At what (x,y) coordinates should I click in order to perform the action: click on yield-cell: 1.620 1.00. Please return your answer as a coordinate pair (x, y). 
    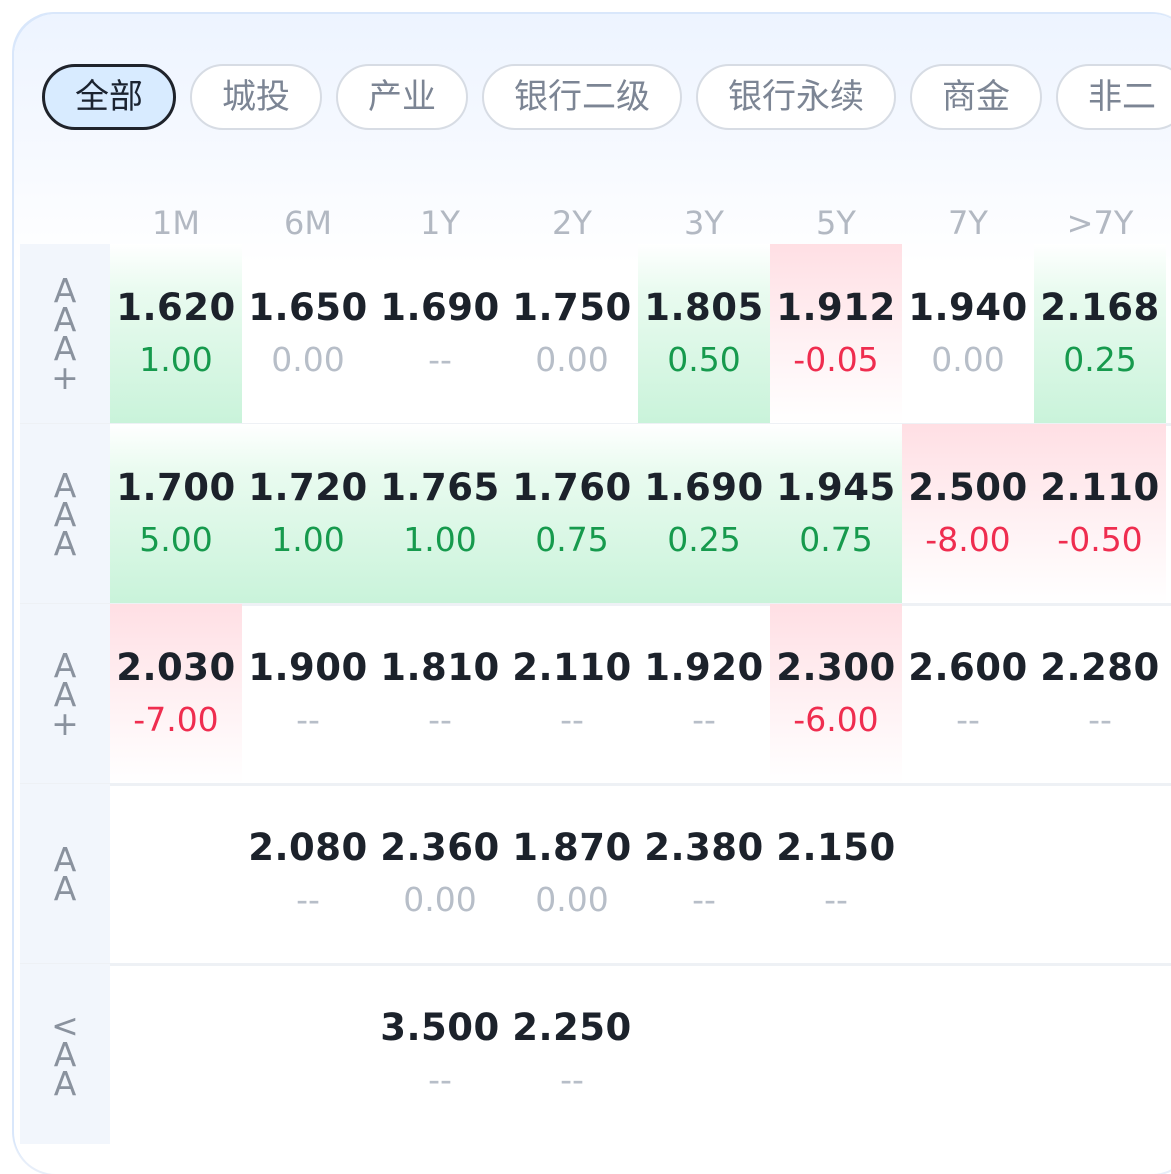
    Looking at the image, I should click on (176, 334).